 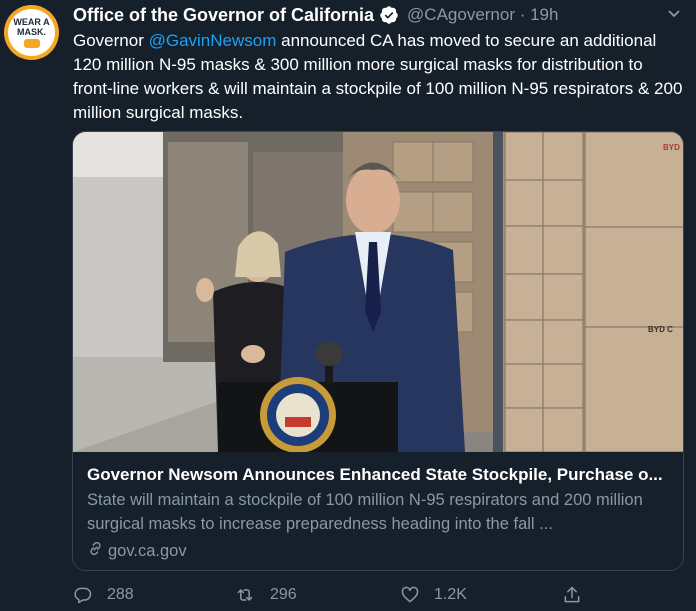 I want to click on tweet-text-prefix: Governor, so click(x=111, y=40).